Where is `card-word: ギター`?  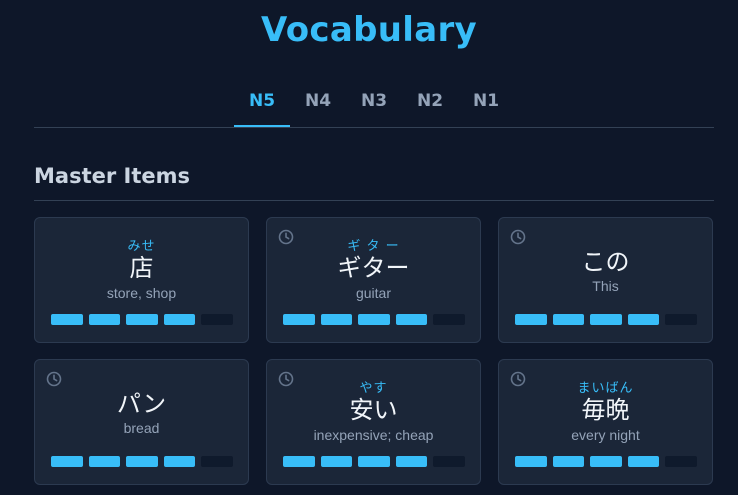
card-word: ギター is located at coordinates (373, 268).